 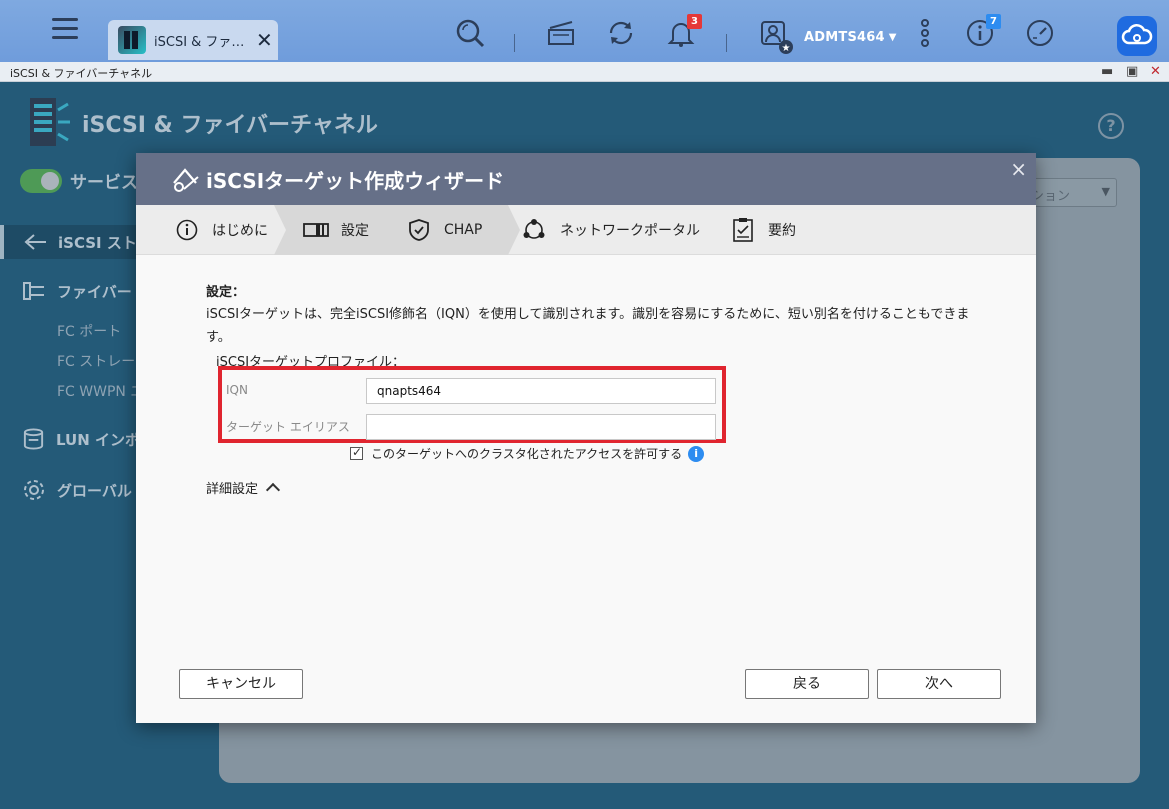 I want to click on step-network-portal: ネットワークポータル, so click(x=611, y=230).